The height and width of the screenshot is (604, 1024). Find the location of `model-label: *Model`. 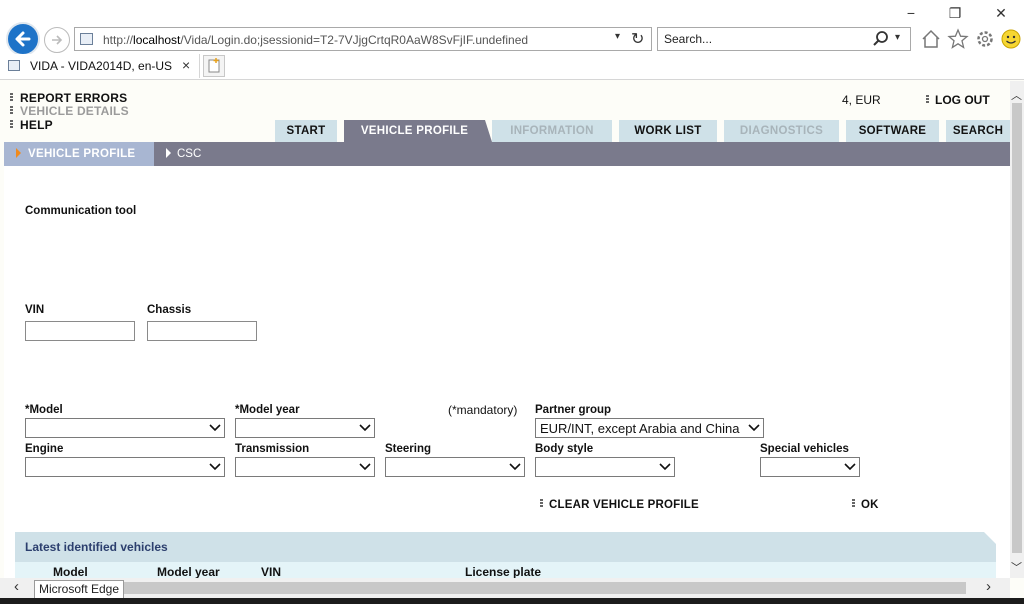

model-label: *Model is located at coordinates (44, 410).